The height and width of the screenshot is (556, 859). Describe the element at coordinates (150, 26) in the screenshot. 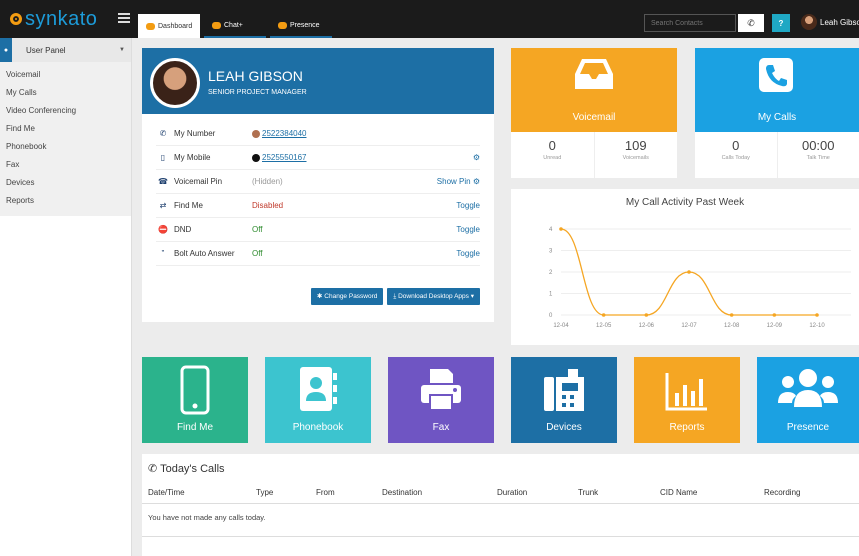

I see `dashboard-icon` at that location.